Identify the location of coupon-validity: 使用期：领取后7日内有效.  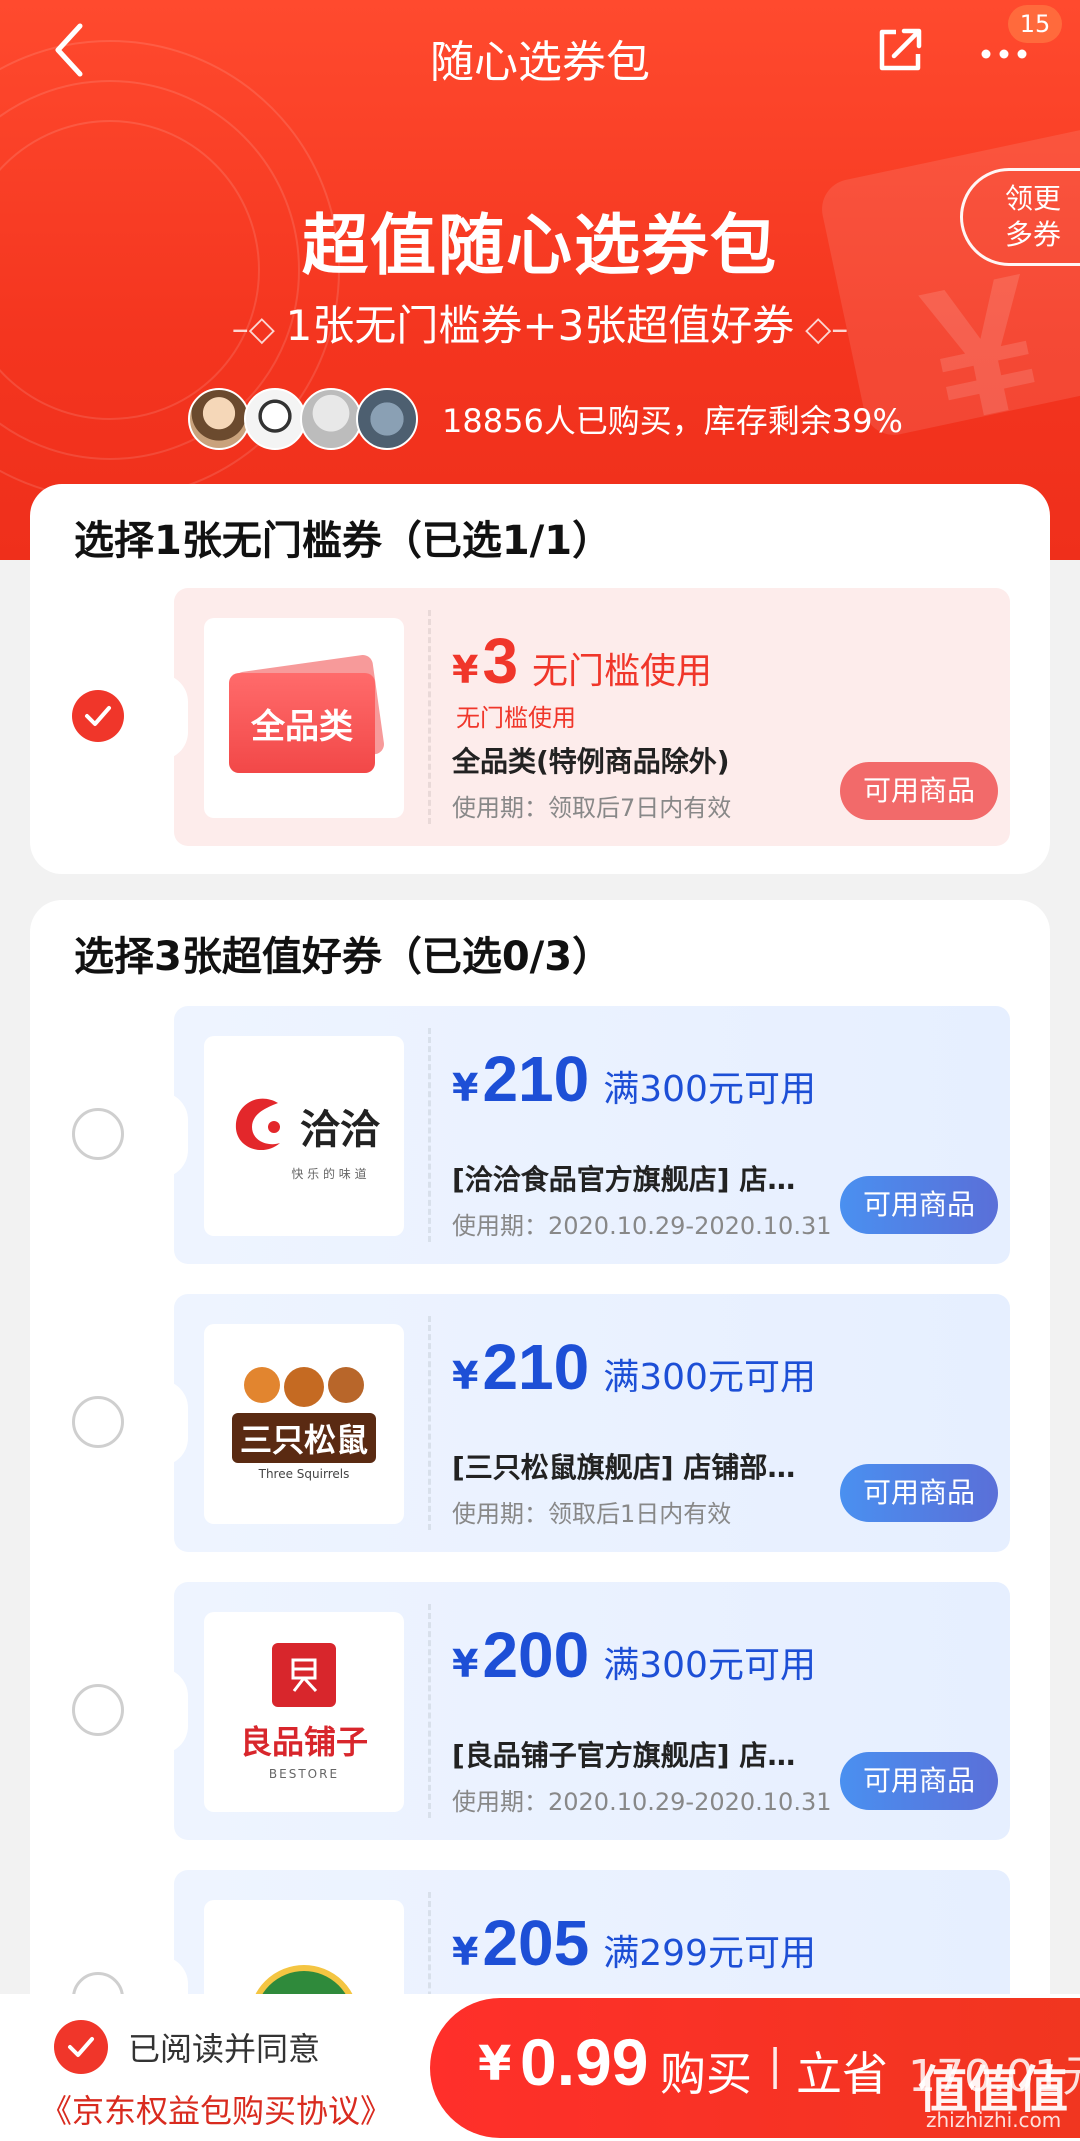
(592, 808).